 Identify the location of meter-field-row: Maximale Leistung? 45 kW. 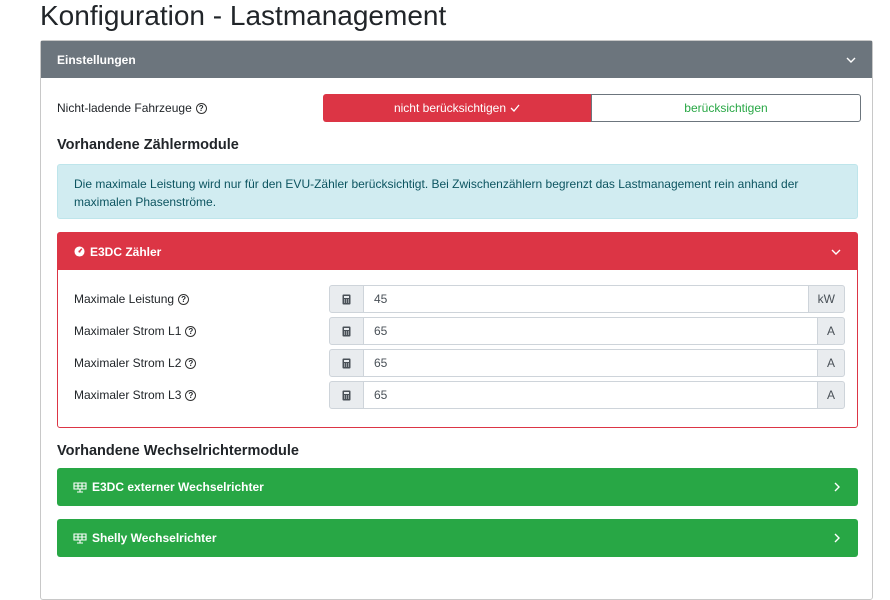
(459, 299).